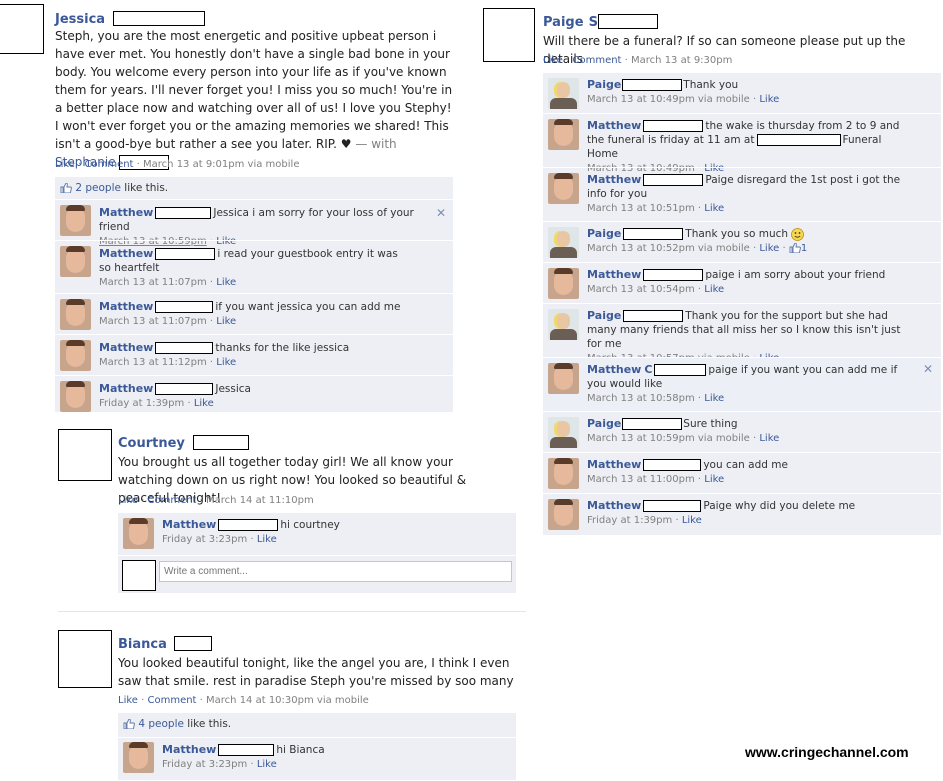 The height and width of the screenshot is (781, 943). I want to click on post-header: Courtney, so click(183, 441).